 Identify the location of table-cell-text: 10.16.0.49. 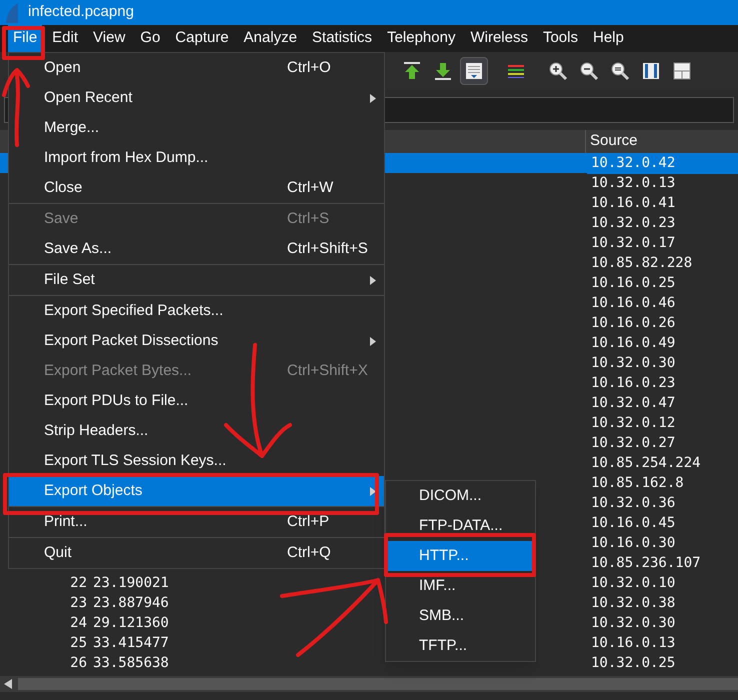
(633, 343).